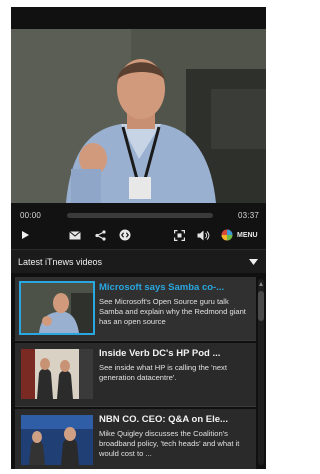 The width and height of the screenshot is (320, 474). I want to click on scroll-up-icon, so click(261, 284).